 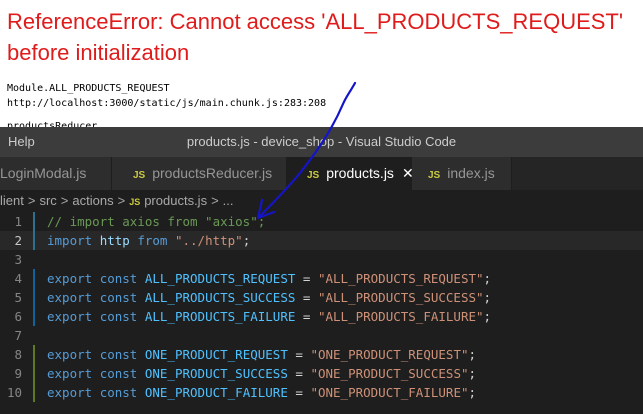 What do you see at coordinates (321, 259) in the screenshot?
I see `code-line: 3` at bounding box center [321, 259].